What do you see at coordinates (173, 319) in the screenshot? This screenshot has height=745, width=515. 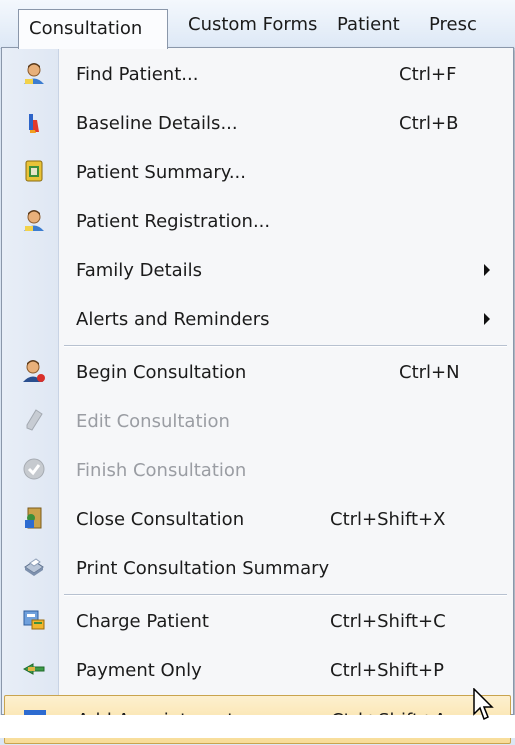 I see `menu-item-label: Alerts and Reminders` at bounding box center [173, 319].